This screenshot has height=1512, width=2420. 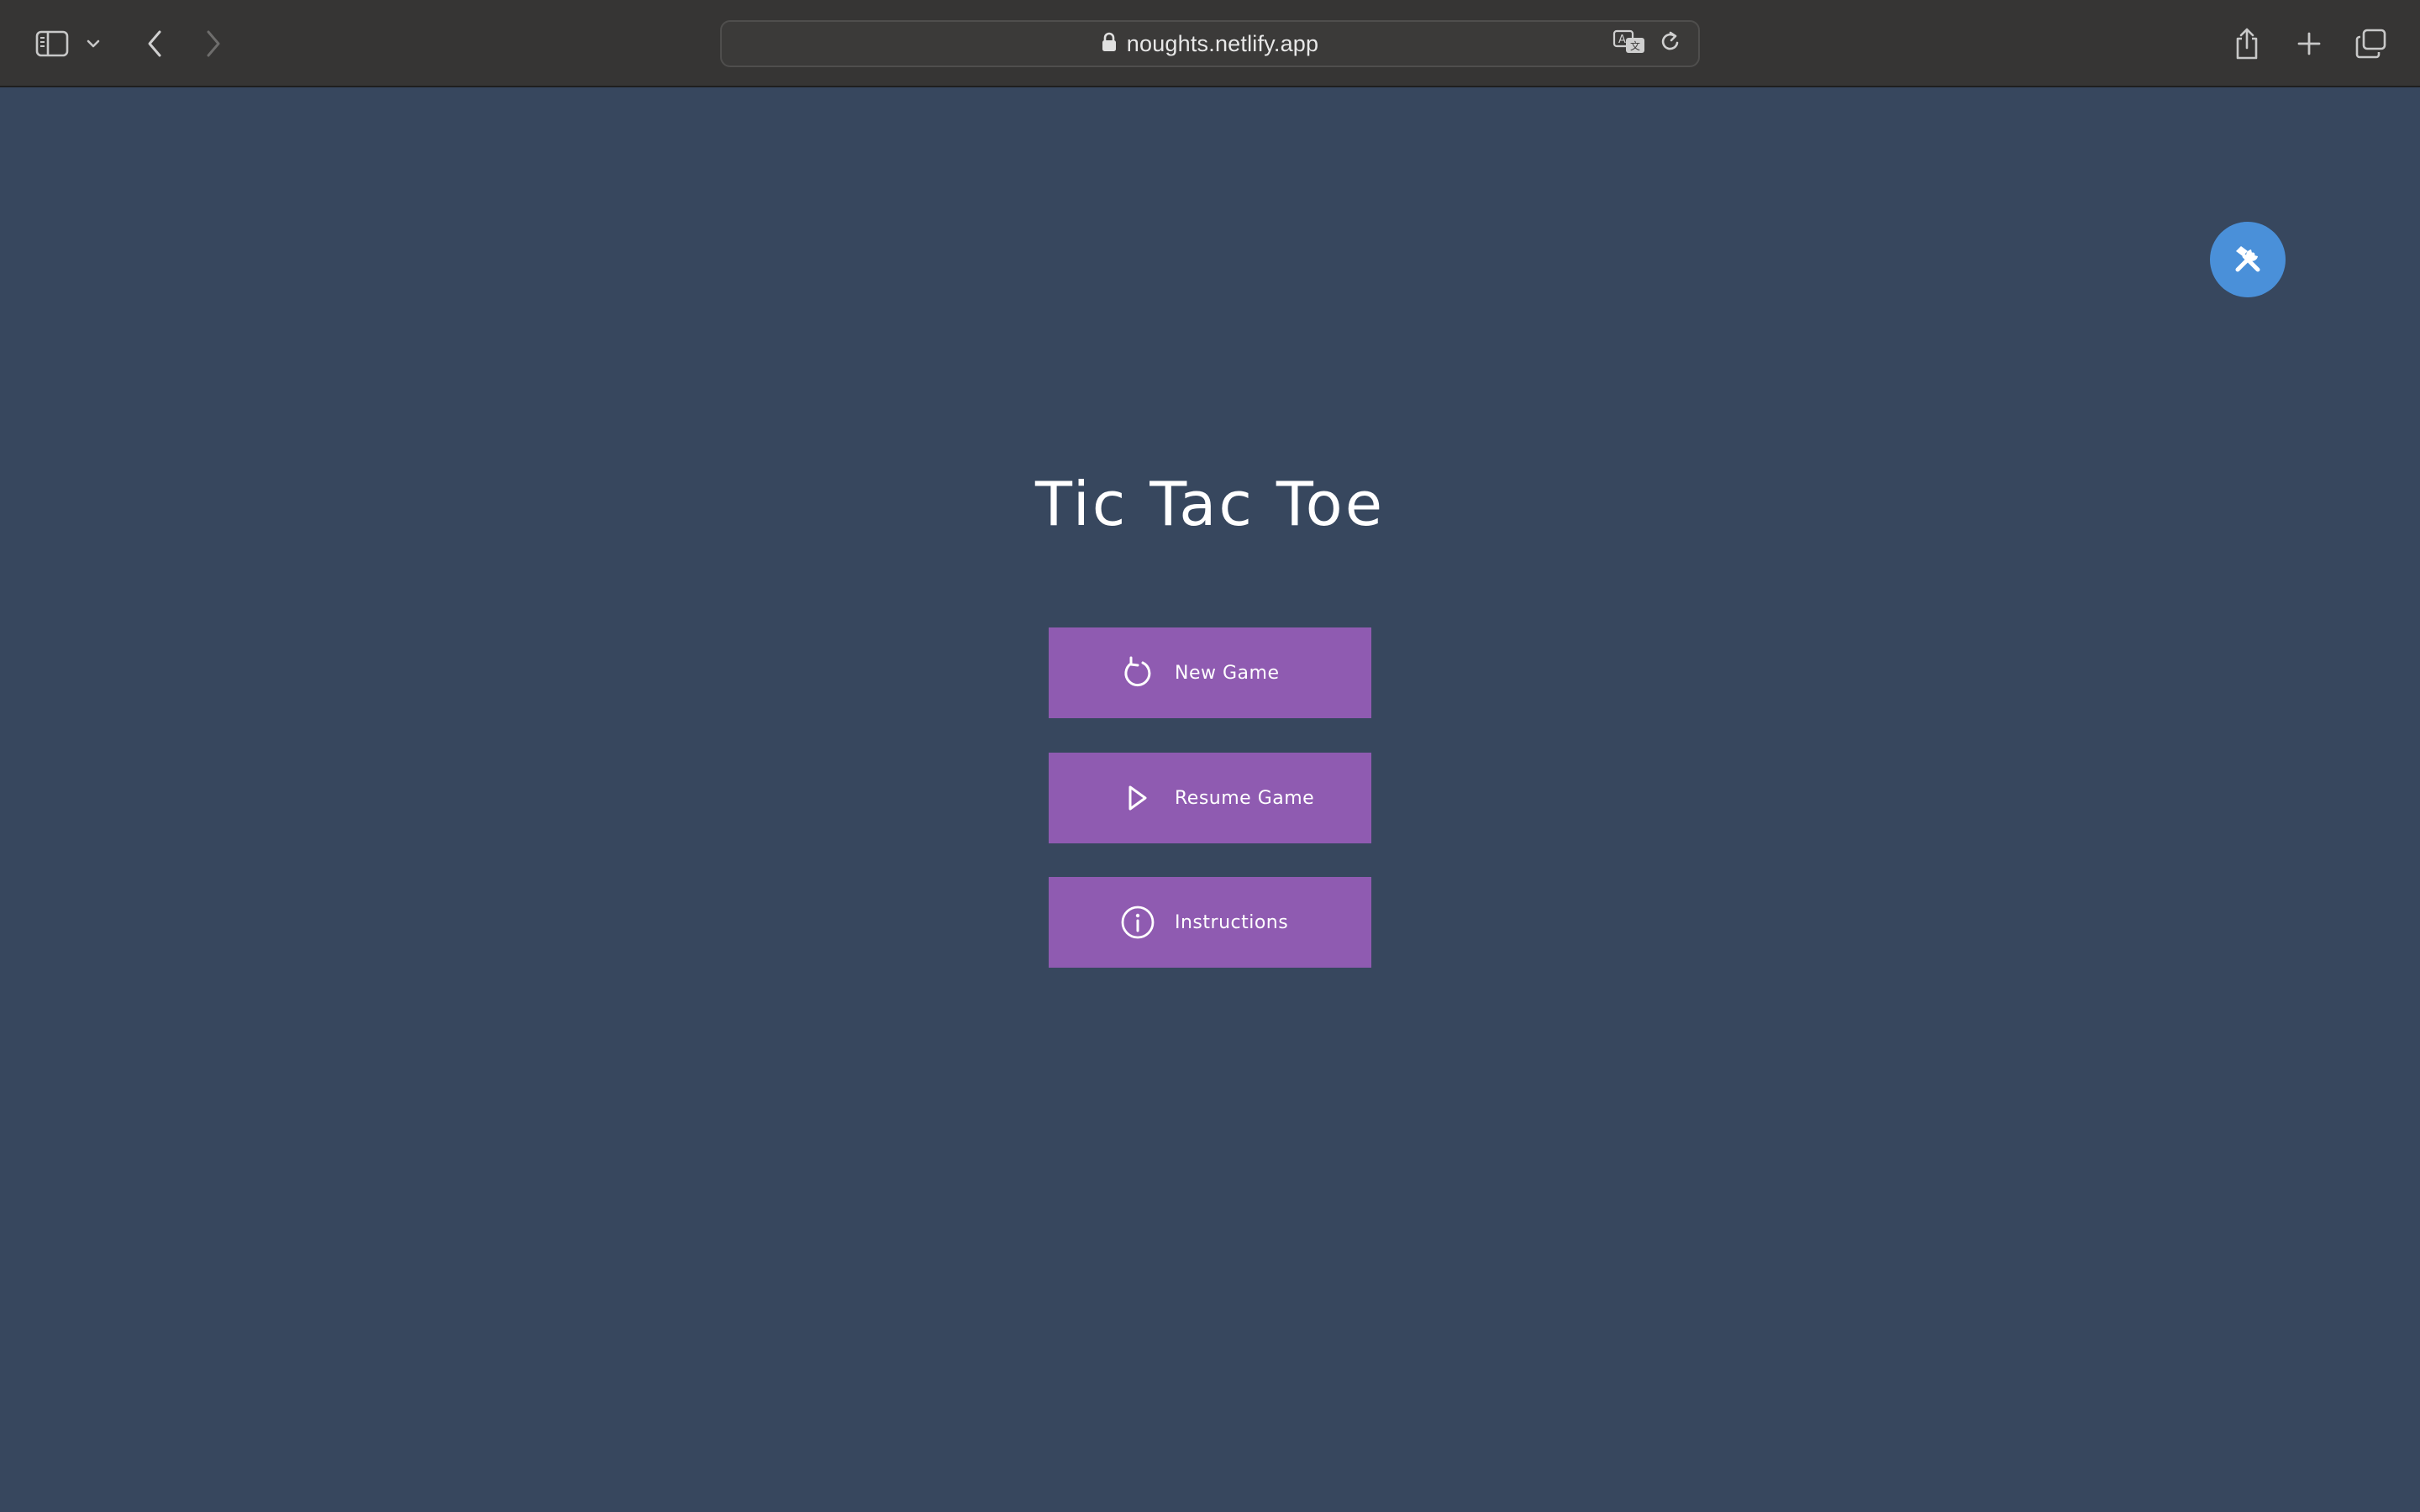 I want to click on svg-text: A, so click(x=1622, y=40).